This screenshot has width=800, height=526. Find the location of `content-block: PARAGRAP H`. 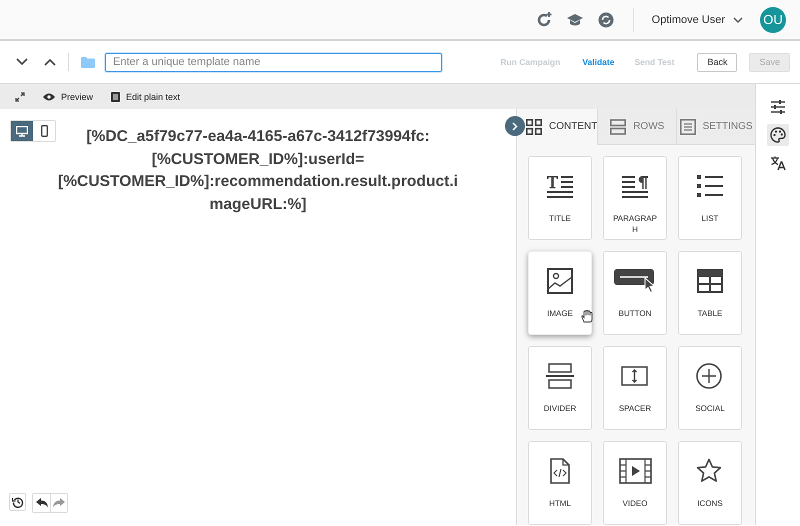

content-block: PARAGRAP H is located at coordinates (635, 198).